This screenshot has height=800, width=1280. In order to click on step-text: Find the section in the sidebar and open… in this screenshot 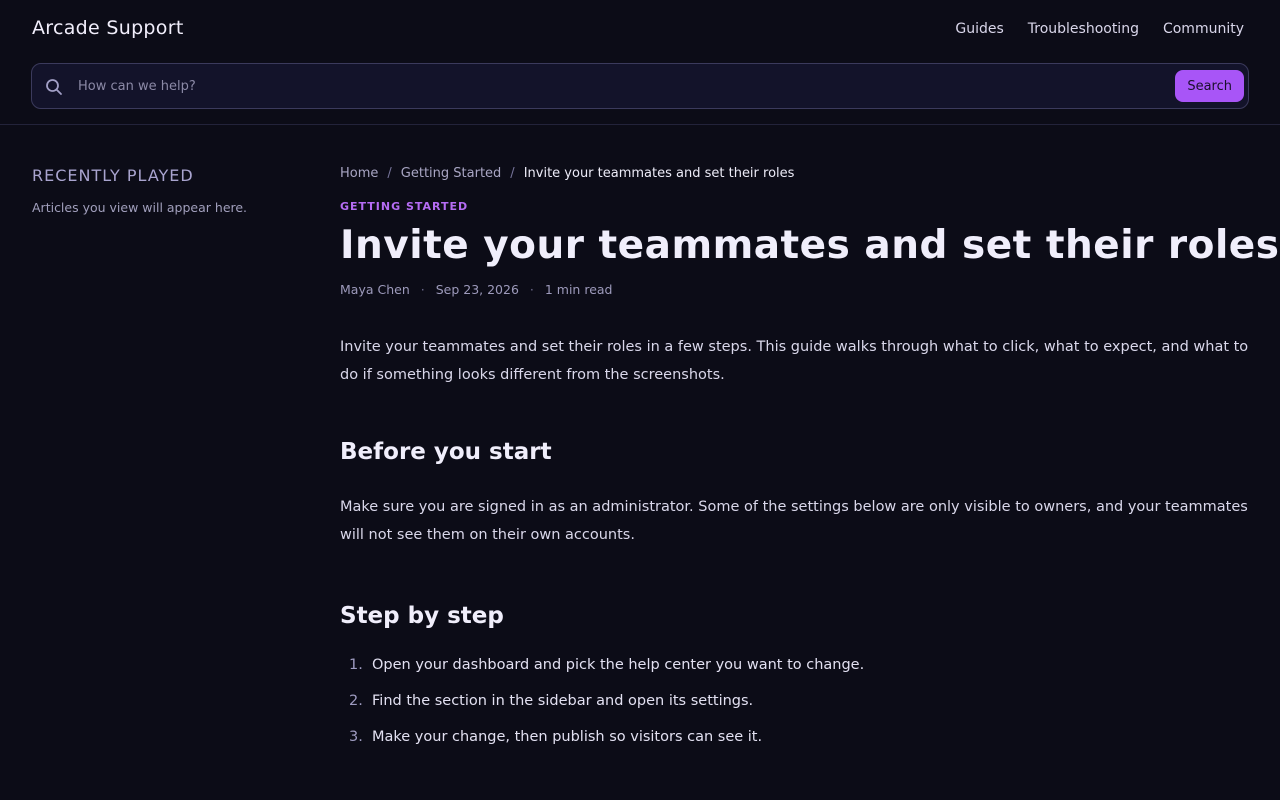, I will do `click(563, 701)`.